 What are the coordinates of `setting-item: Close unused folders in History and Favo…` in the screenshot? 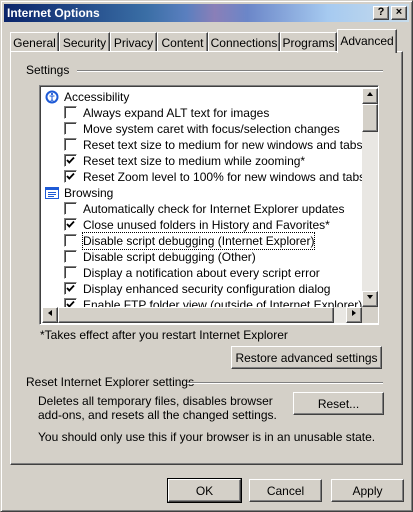 It's located at (202, 225).